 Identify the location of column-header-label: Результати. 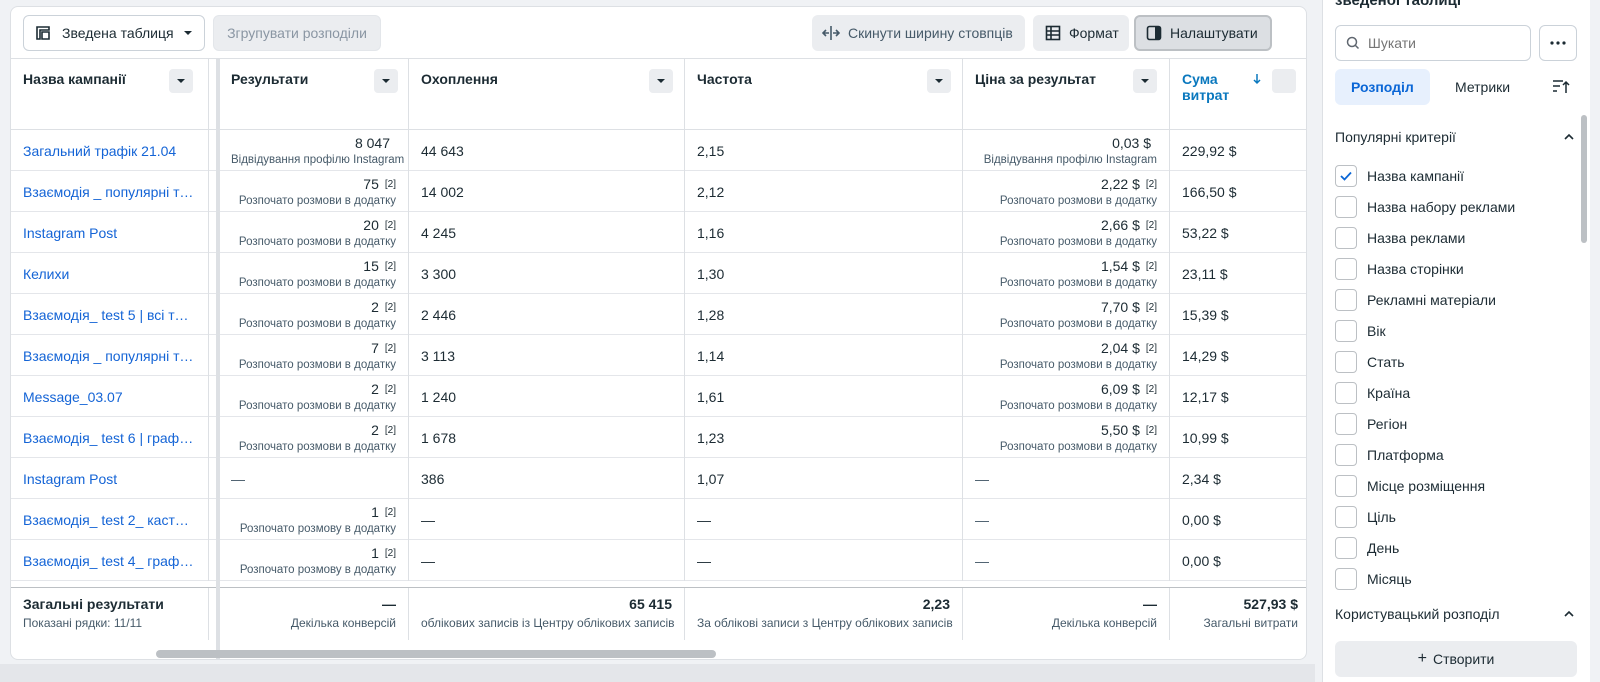
(270, 79).